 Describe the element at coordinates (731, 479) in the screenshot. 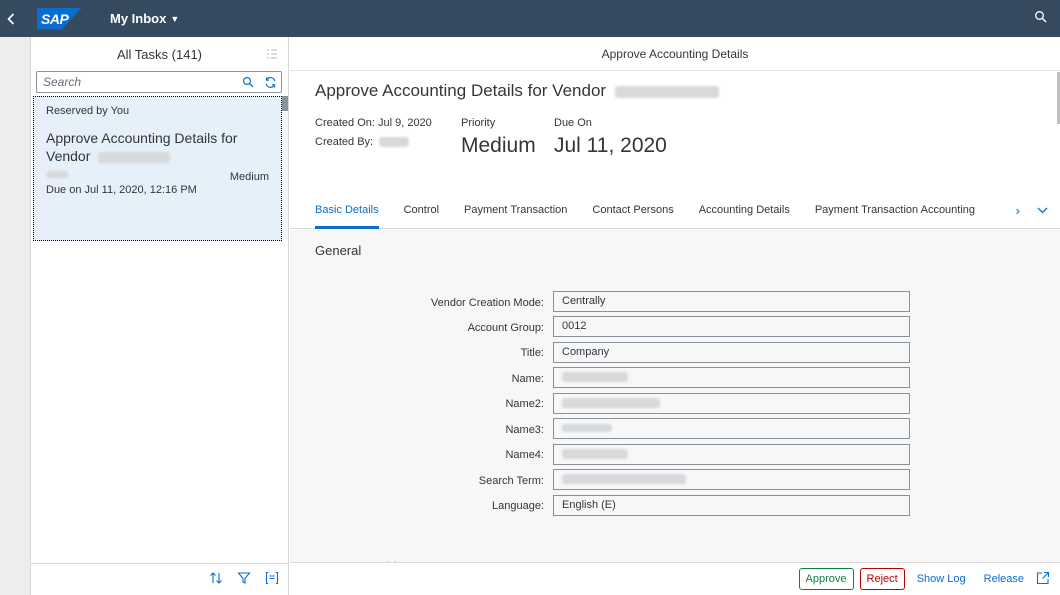

I see `field-search-term` at that location.